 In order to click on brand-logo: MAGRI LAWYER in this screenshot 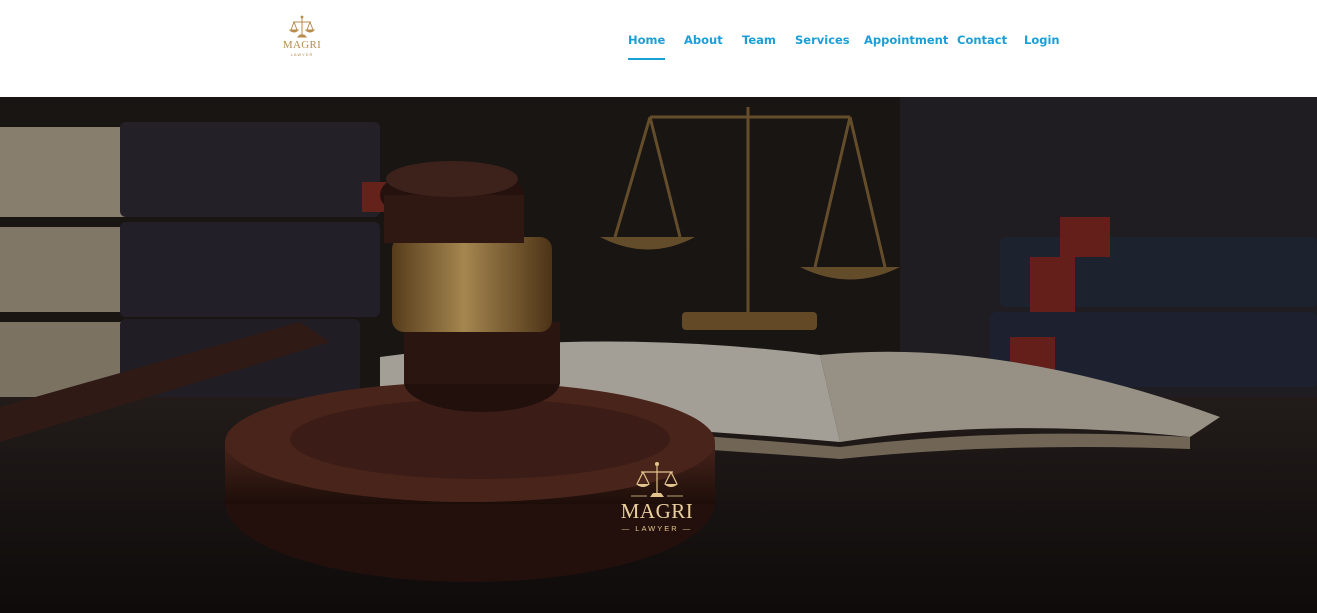, I will do `click(302, 37)`.